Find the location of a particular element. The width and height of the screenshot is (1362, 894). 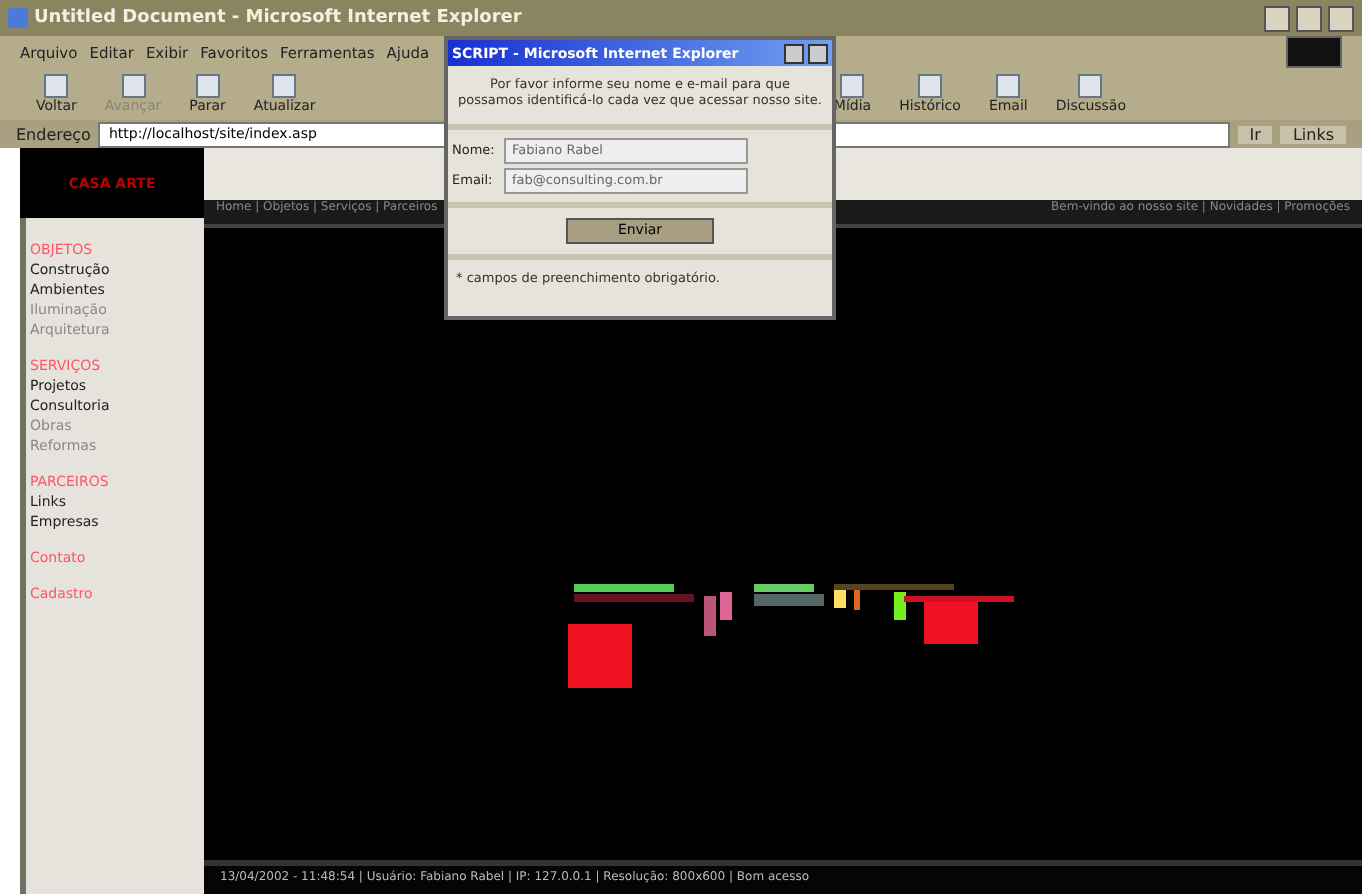

address-label: Endereço is located at coordinates (53, 134).